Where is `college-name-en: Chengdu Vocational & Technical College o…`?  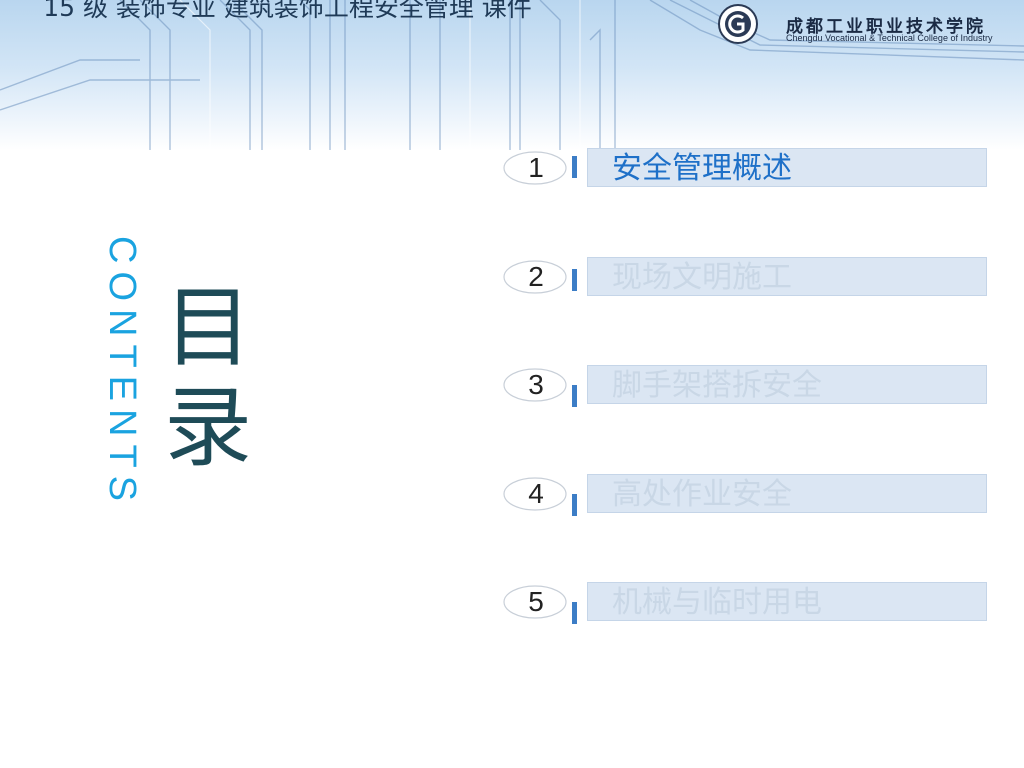 college-name-en: Chengdu Vocational & Technical College o… is located at coordinates (889, 38).